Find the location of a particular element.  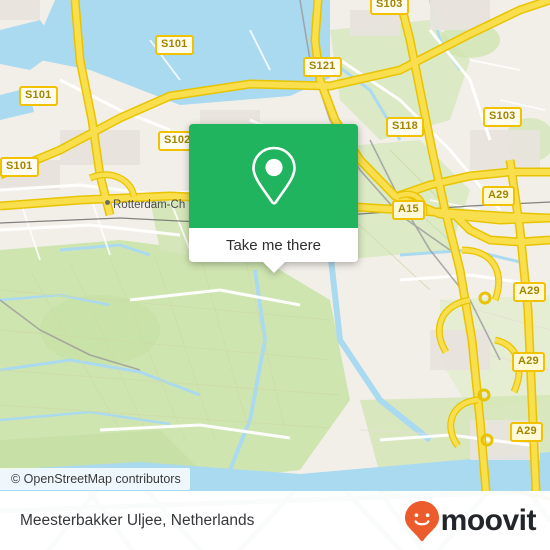

bottom-info-bar: Meesterbakker Uljee, Netherlands moovit is located at coordinates (275, 520).